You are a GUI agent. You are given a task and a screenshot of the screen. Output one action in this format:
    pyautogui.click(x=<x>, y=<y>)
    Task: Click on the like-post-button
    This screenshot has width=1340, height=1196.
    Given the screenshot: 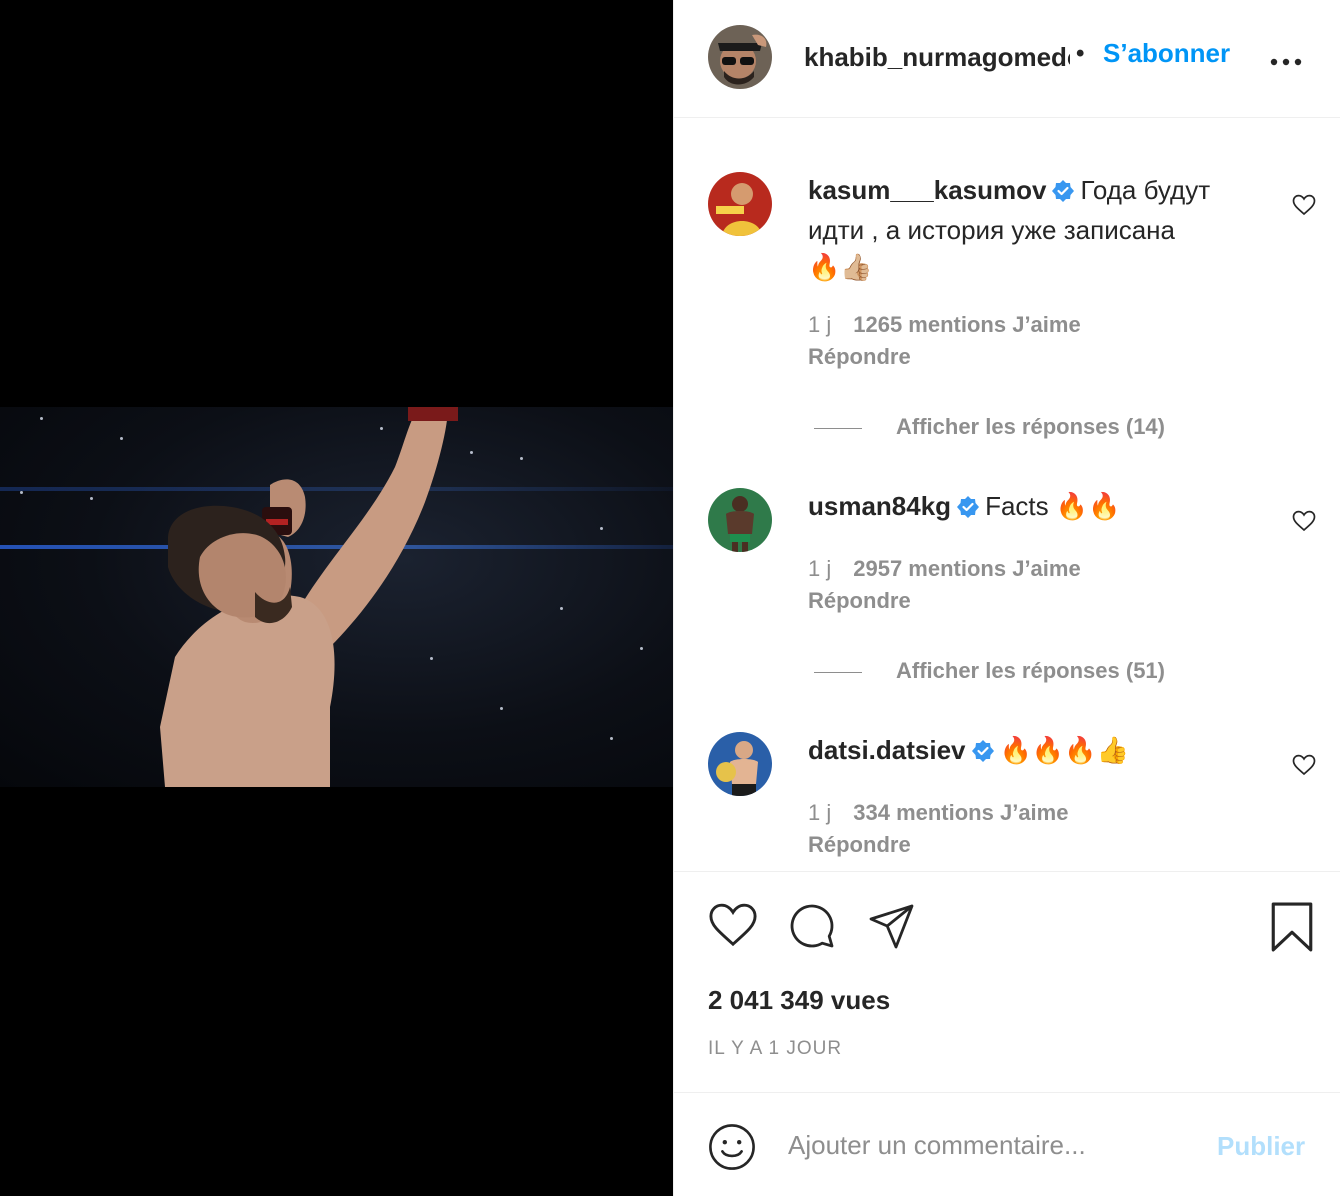 What is the action you would take?
    pyautogui.click(x=733, y=927)
    